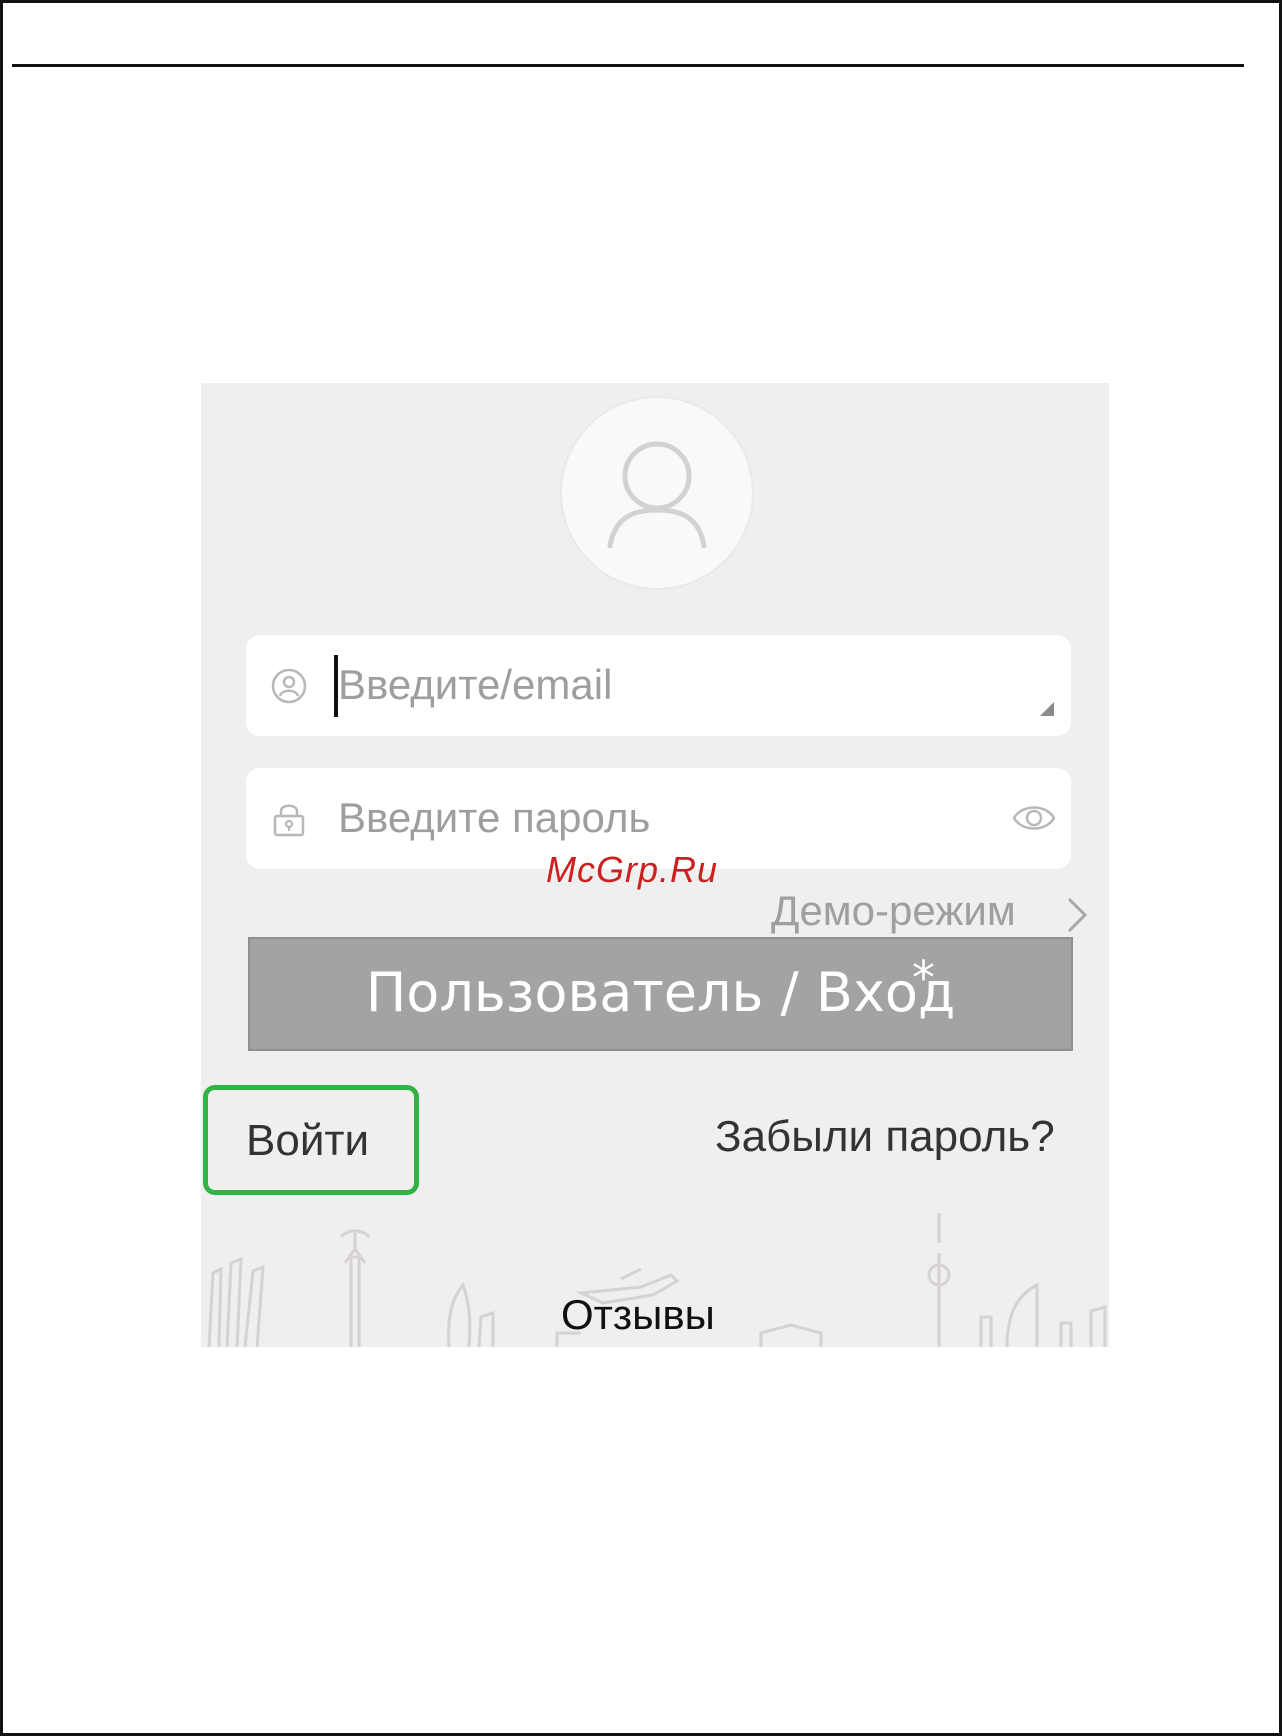 The height and width of the screenshot is (1736, 1282). I want to click on eye-icon, so click(1034, 820).